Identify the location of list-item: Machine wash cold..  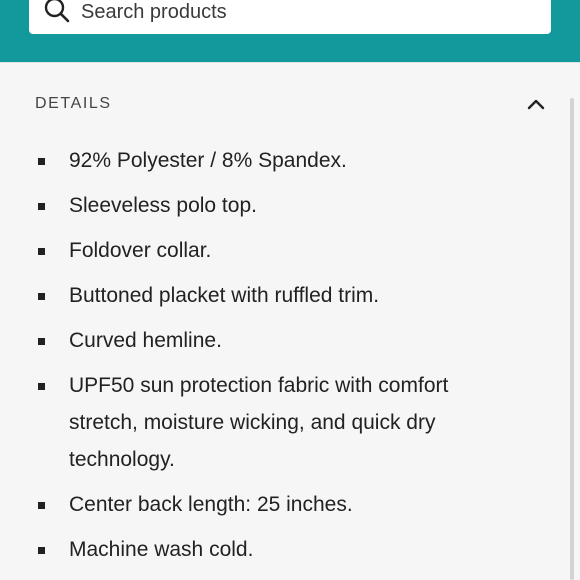
(280, 549).